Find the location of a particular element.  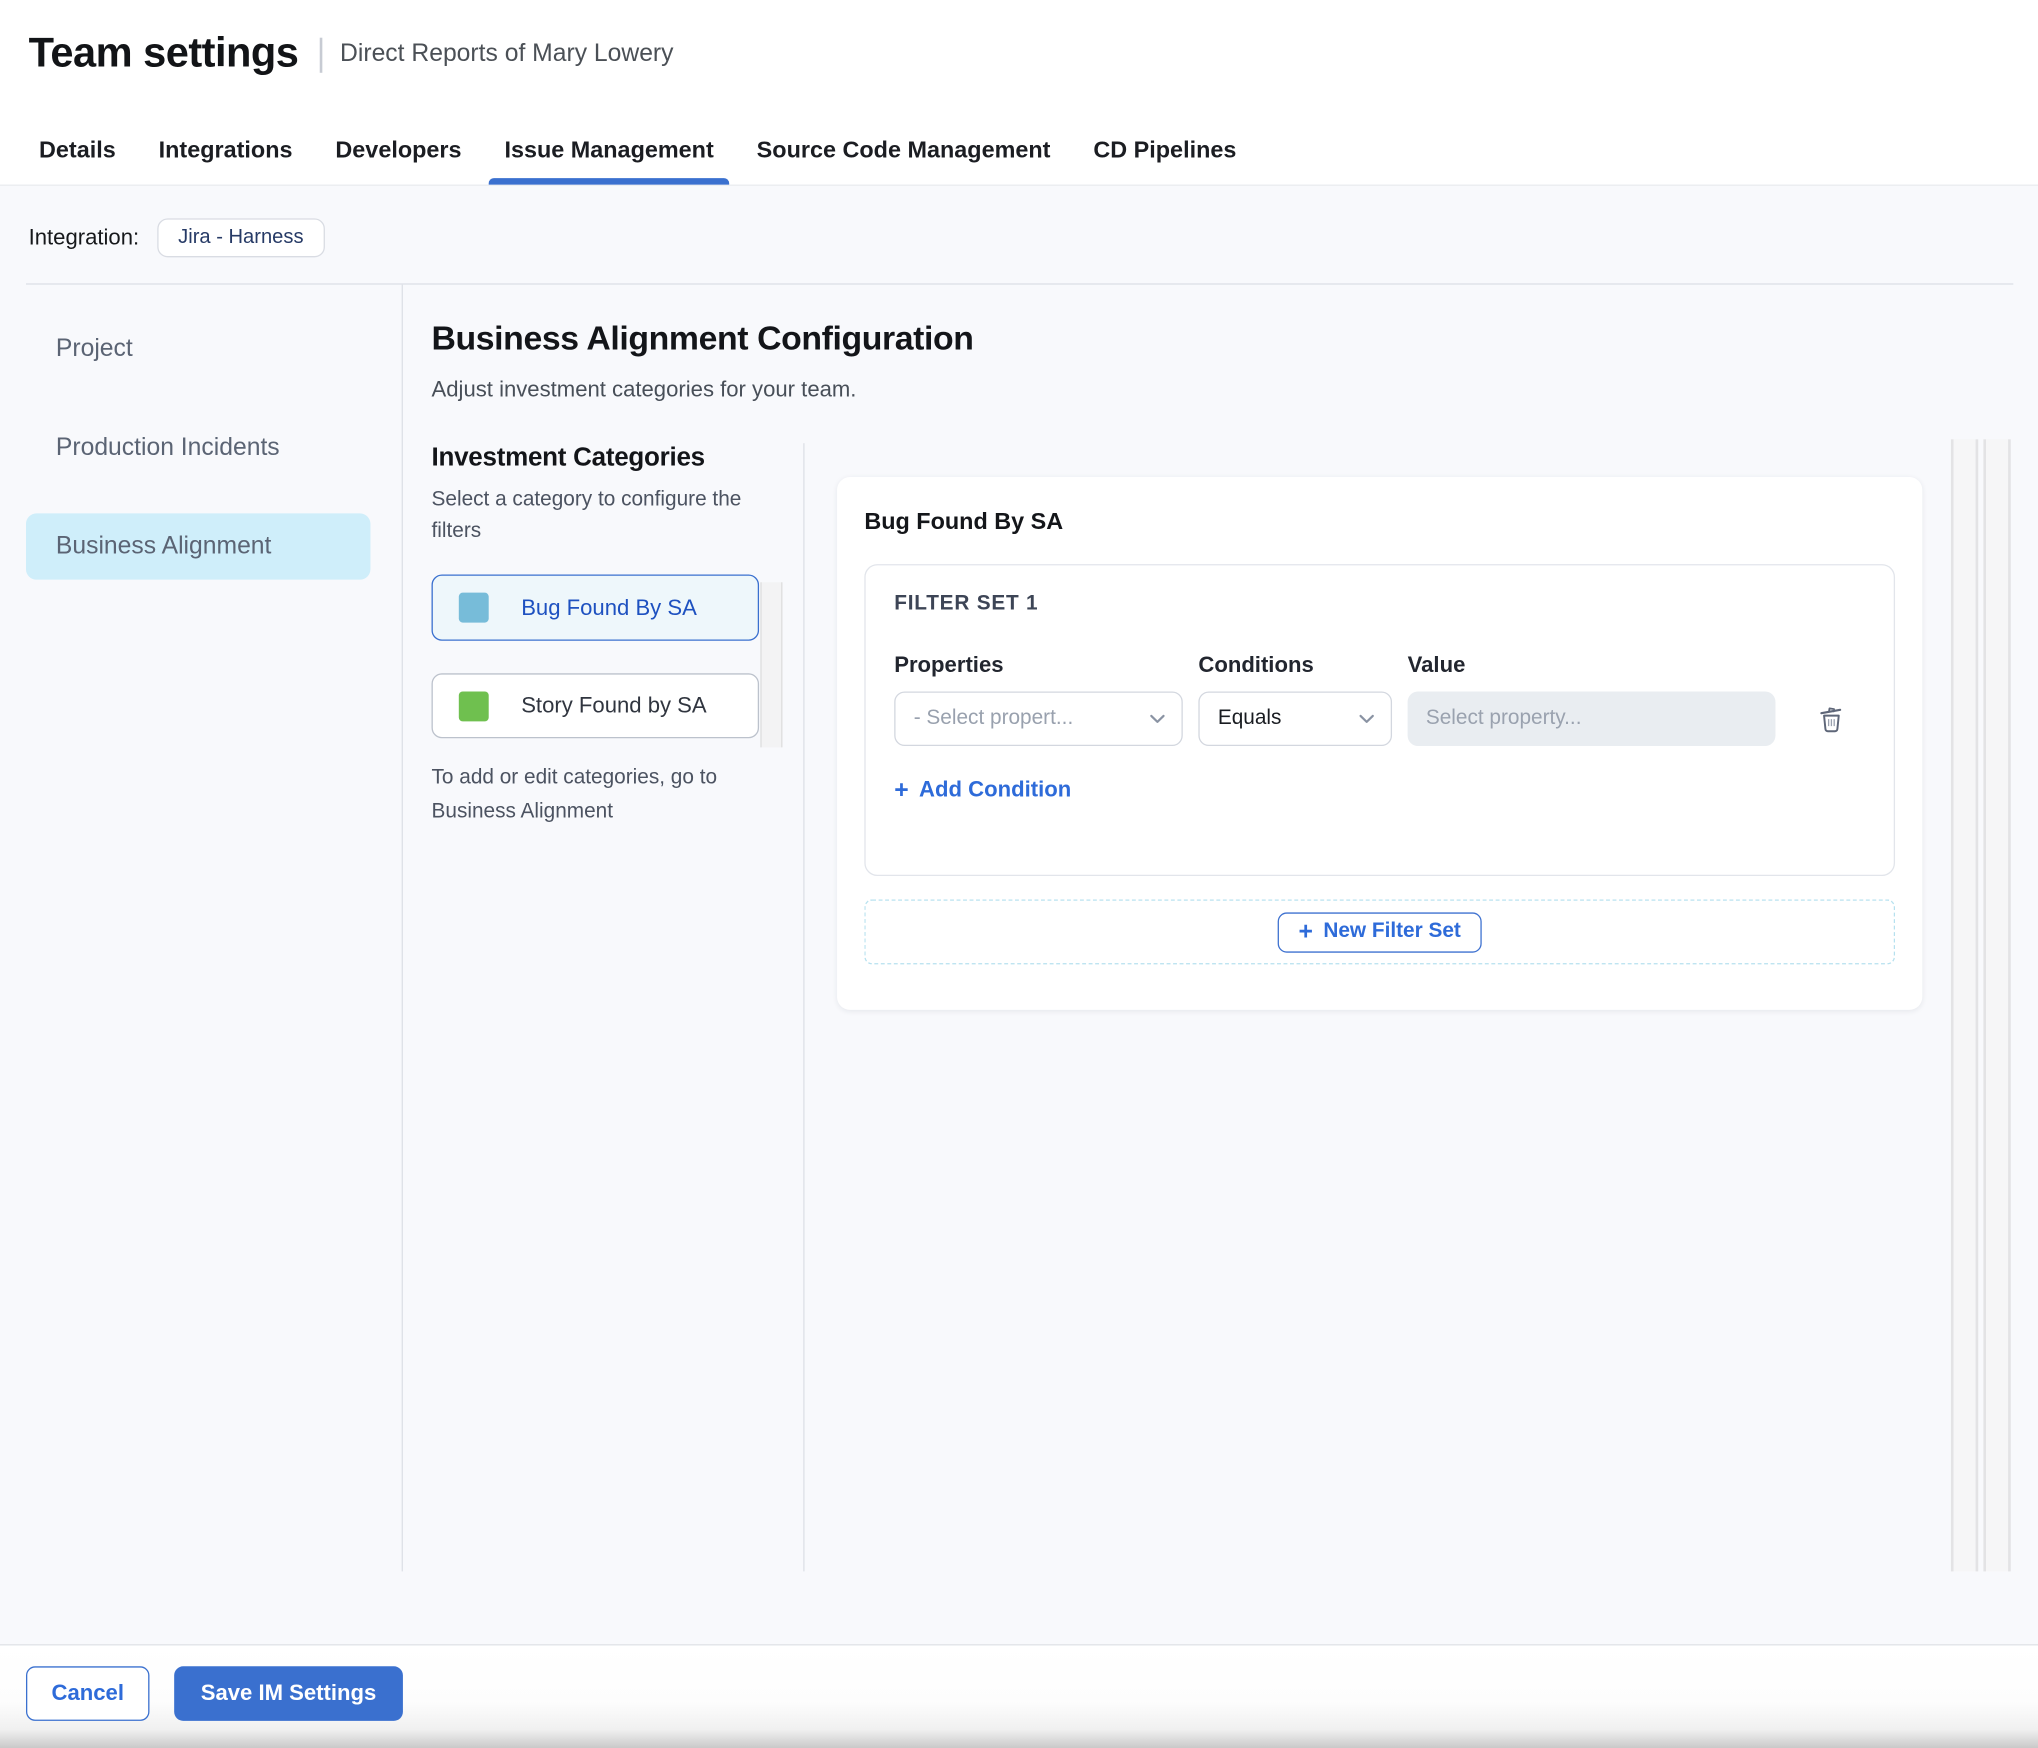

page-title: Team settings is located at coordinates (163, 52).